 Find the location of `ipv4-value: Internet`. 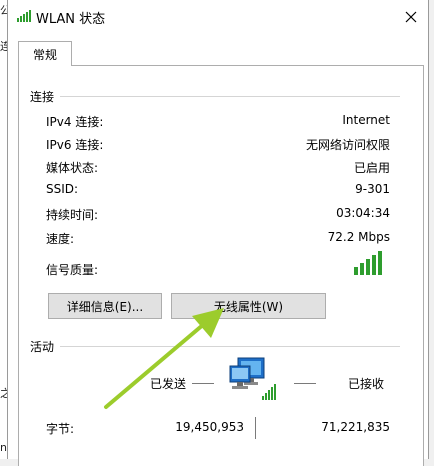

ipv4-value: Internet is located at coordinates (366, 120).